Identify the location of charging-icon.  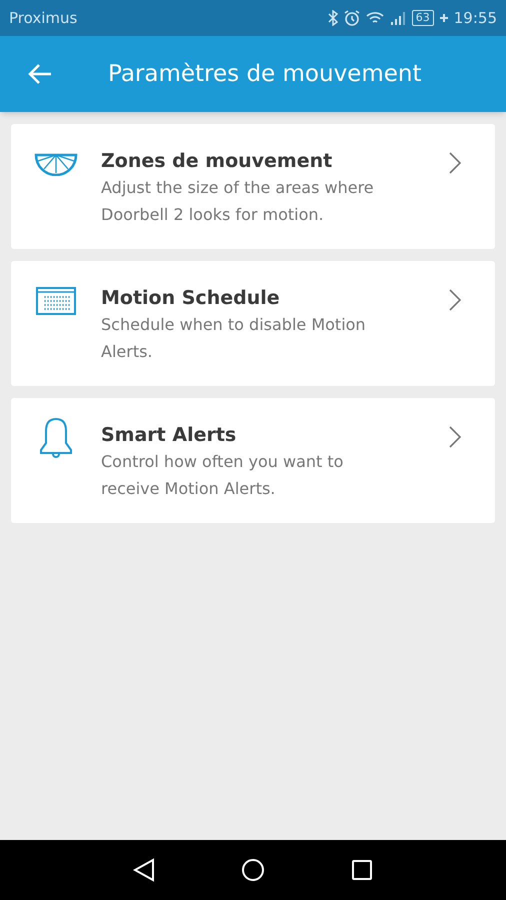
(444, 18).